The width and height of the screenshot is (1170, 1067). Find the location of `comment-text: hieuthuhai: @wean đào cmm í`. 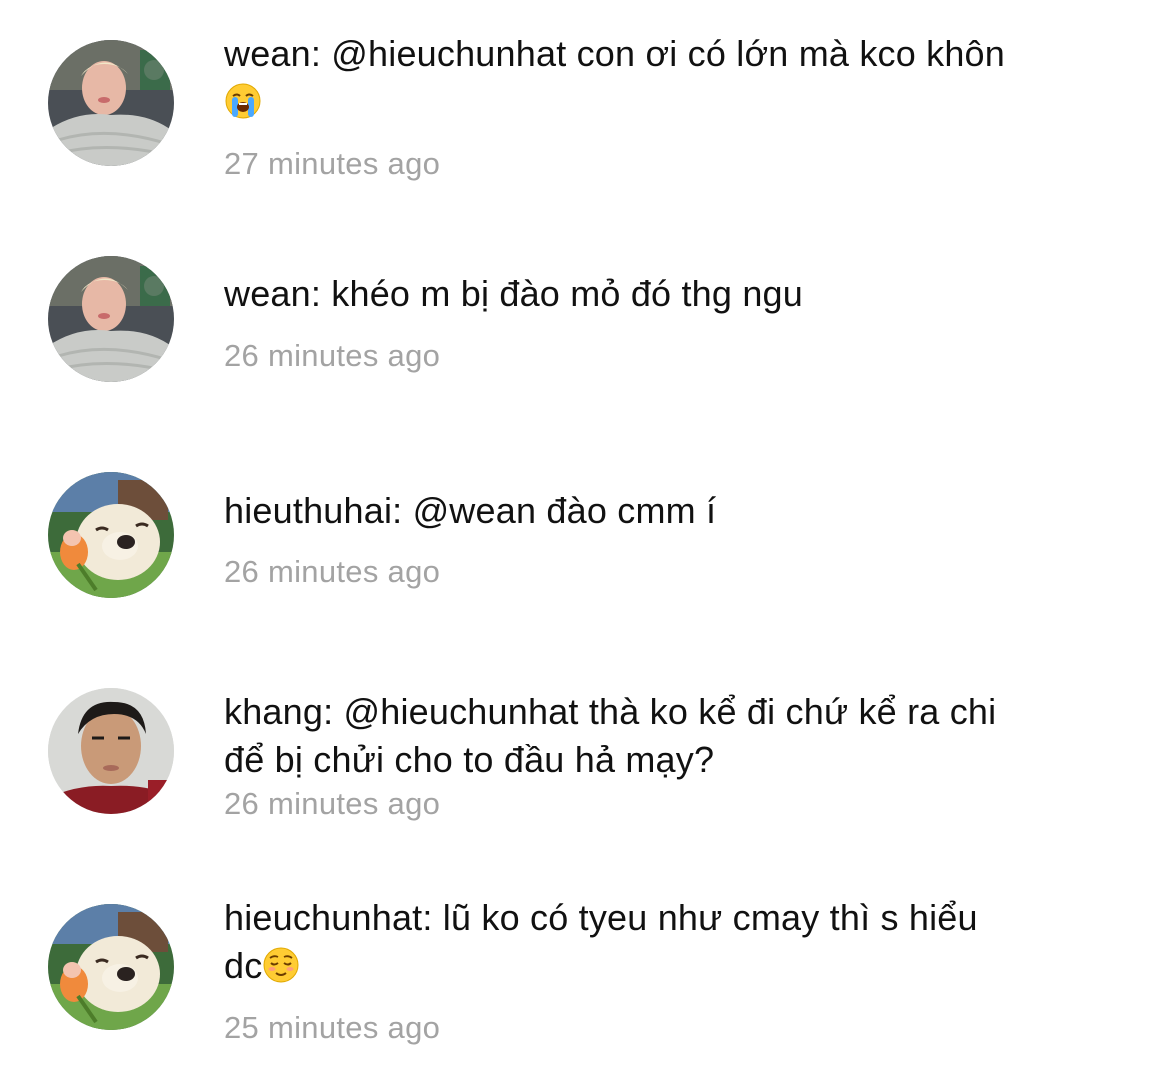

comment-text: hieuthuhai: @wean đào cmm í is located at coordinates (470, 510).